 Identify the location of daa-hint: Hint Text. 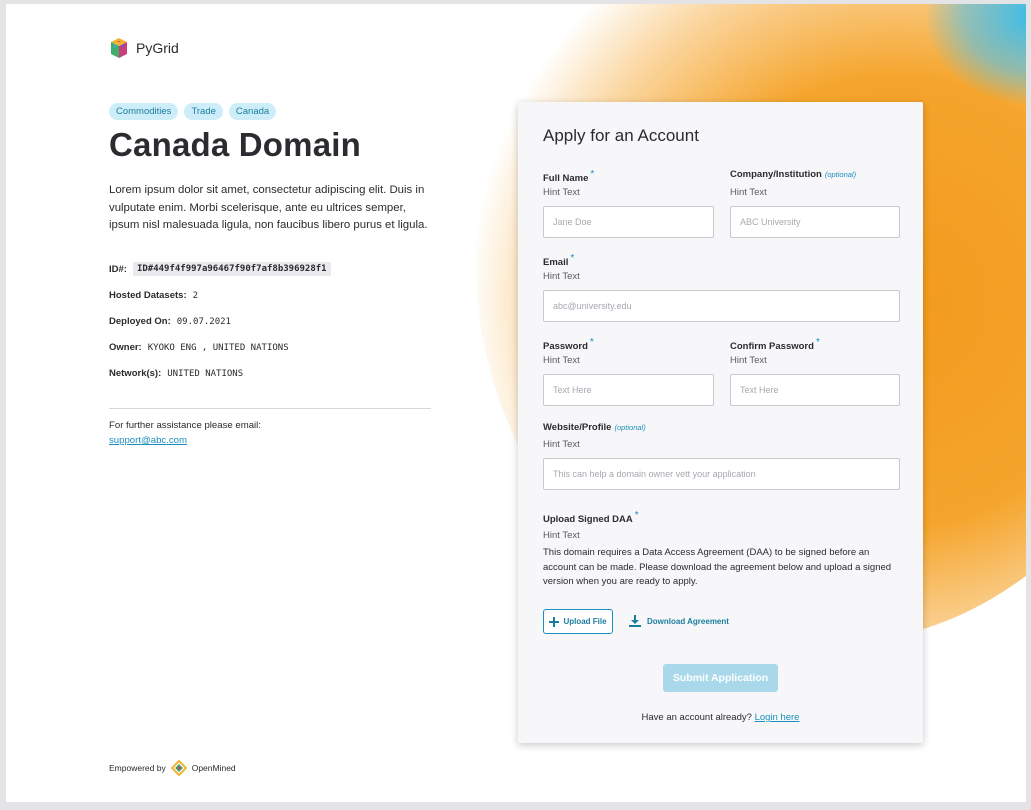
(561, 535).